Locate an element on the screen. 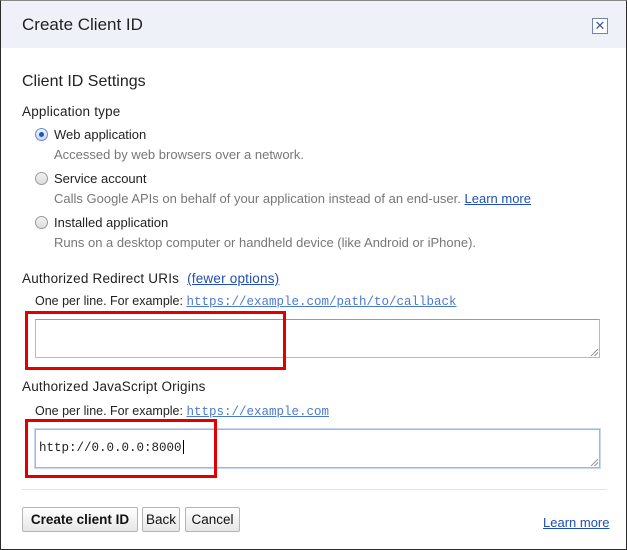  dialog-titlebar: Create Client ID ✕ is located at coordinates (313, 24).